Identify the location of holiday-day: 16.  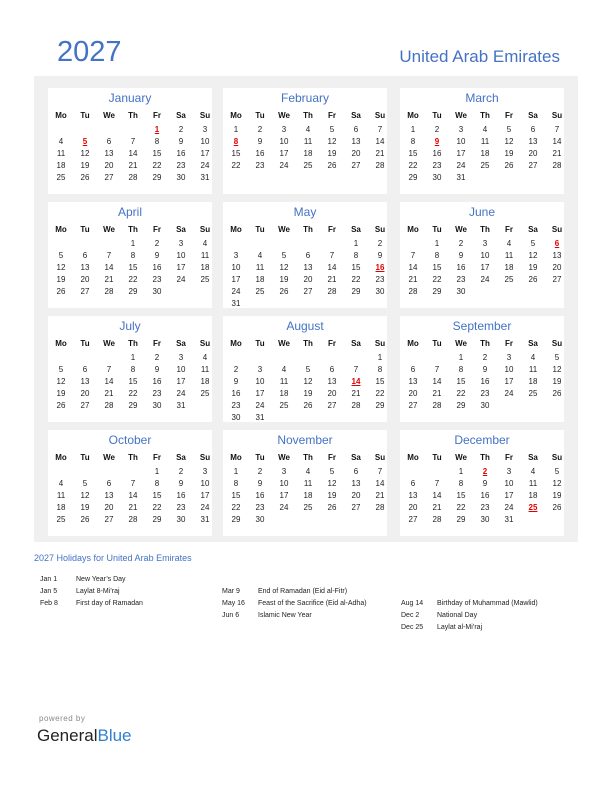
(380, 267).